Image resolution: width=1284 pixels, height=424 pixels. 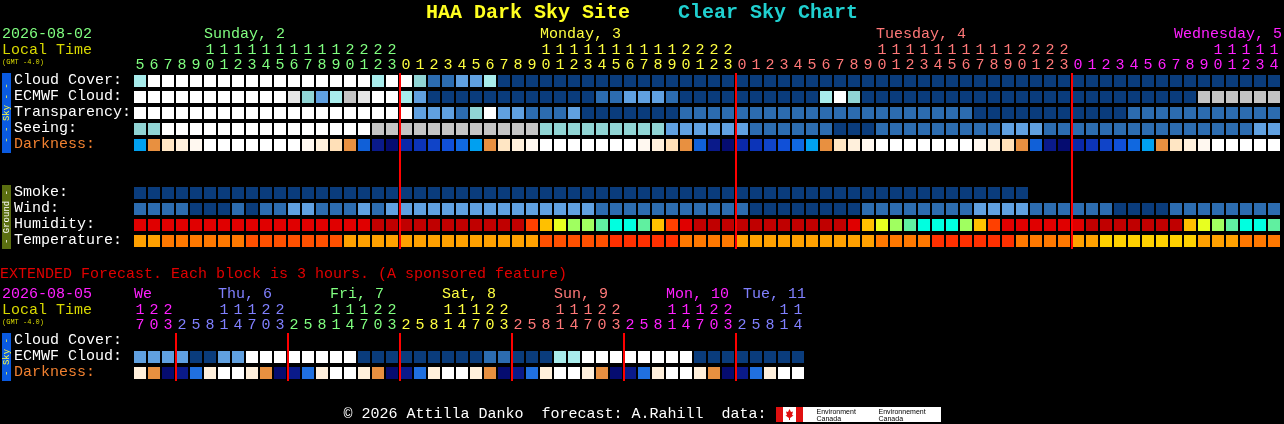 What do you see at coordinates (1227, 35) in the screenshot?
I see `day-label: Wednesday, 5` at bounding box center [1227, 35].